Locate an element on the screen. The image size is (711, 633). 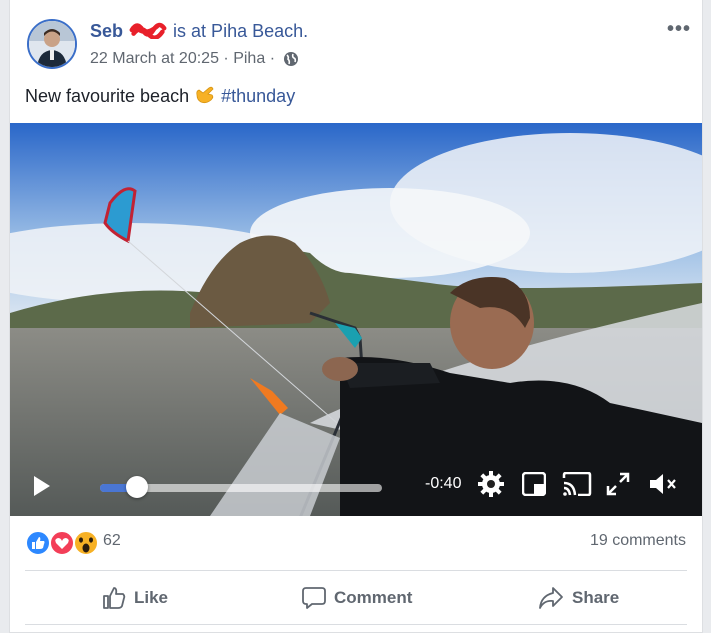
settings-gear-icon is located at coordinates (491, 484).